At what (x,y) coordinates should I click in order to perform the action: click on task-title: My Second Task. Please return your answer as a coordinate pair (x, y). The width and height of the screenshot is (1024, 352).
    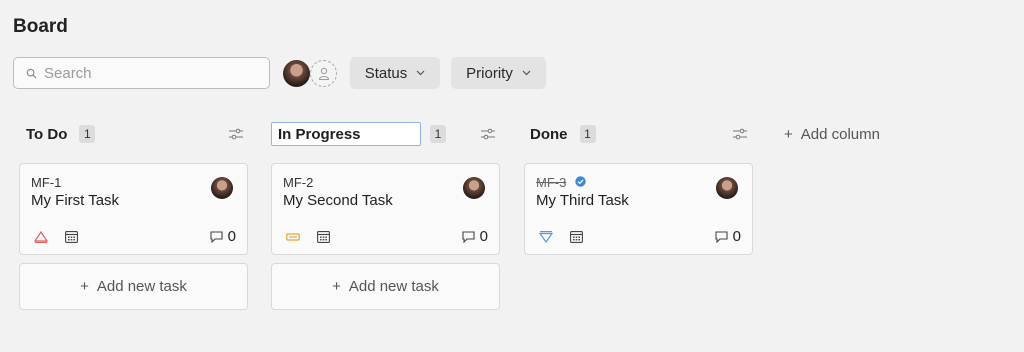
    Looking at the image, I should click on (338, 200).